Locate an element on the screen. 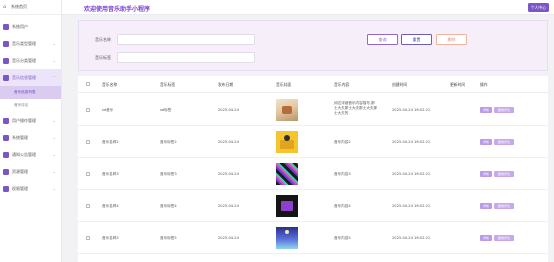 This screenshot has height=262, width=554. select-all-checkbox is located at coordinates (88, 84).